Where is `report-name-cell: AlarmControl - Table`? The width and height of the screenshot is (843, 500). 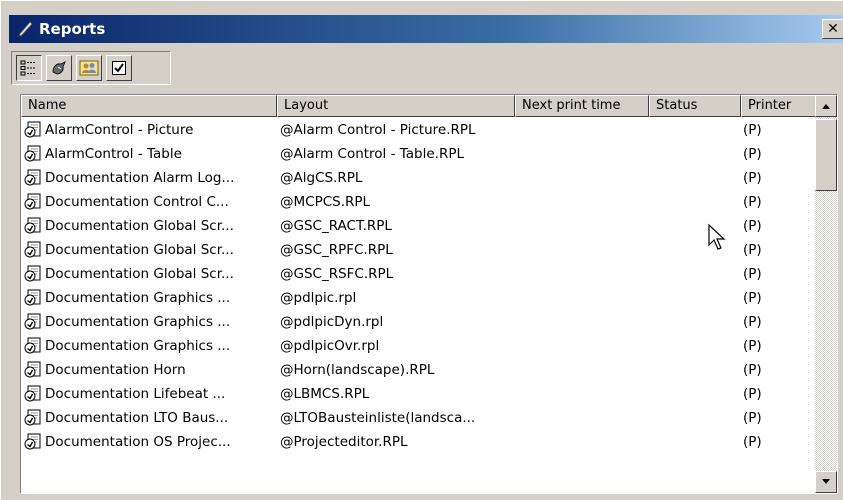
report-name-cell: AlarmControl - Table is located at coordinates (147, 154).